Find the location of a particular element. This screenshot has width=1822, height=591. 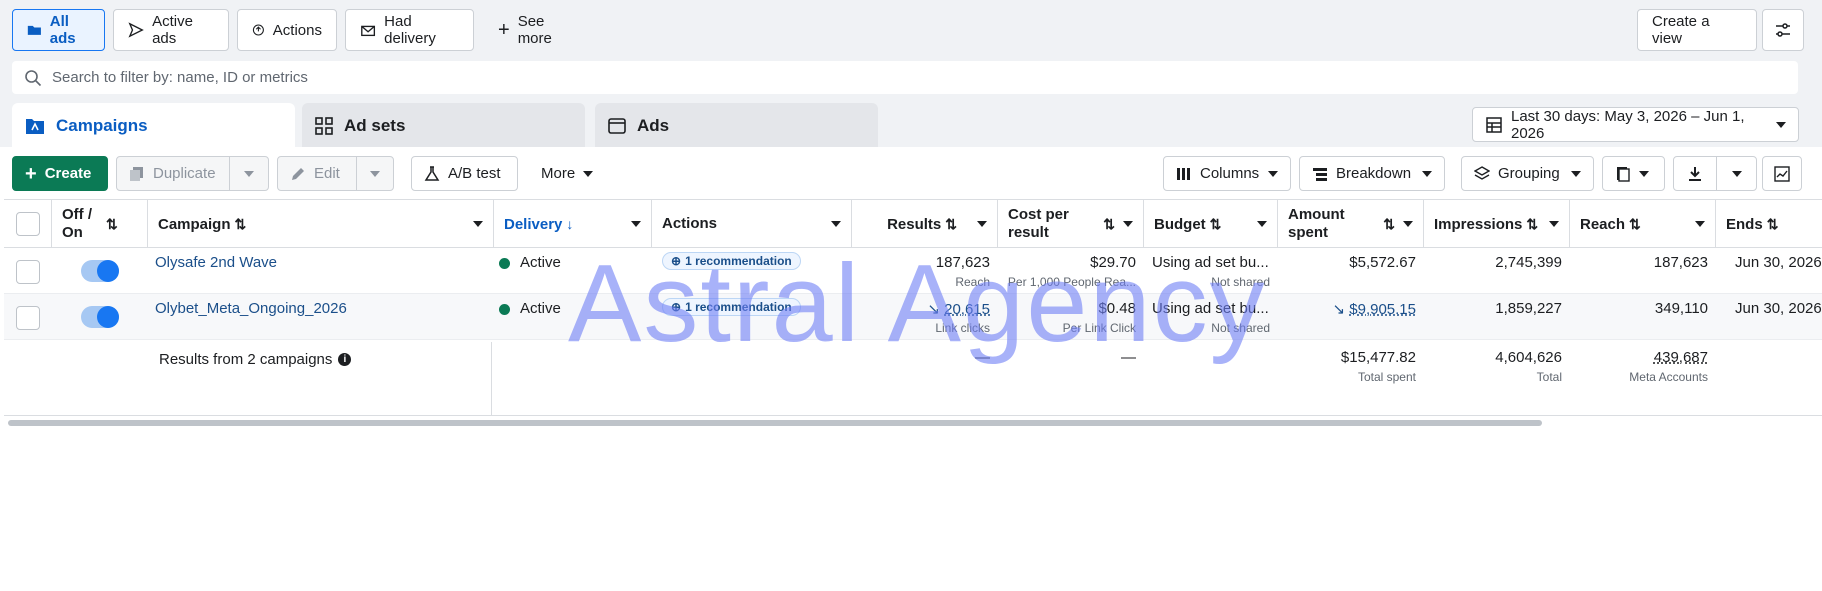

column-campaign: Campaign ⇅ is located at coordinates (321, 224).